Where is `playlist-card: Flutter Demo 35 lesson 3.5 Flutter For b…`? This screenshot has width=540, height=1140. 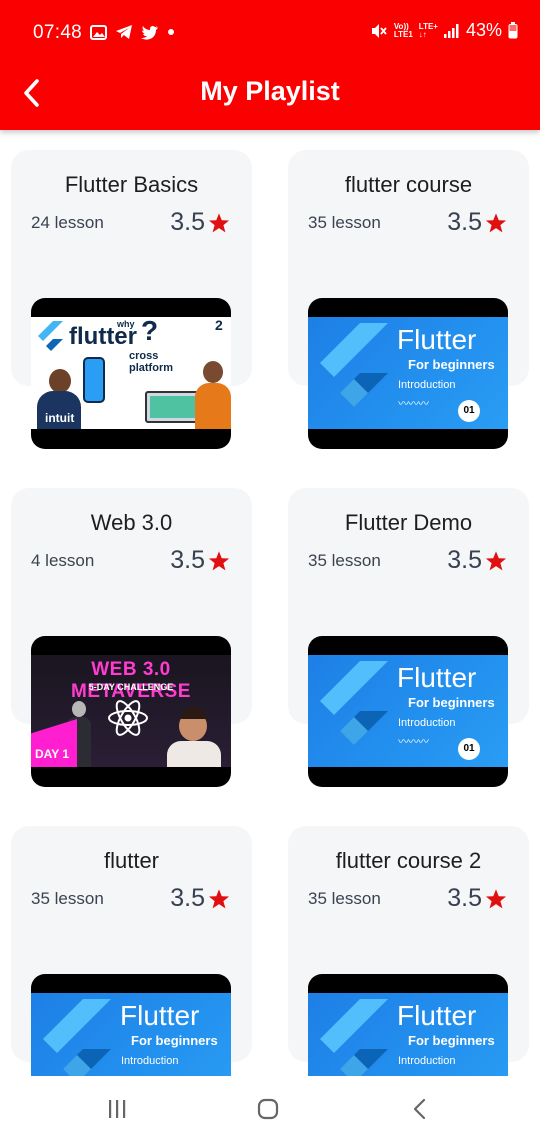
playlist-card: Flutter Demo 35 lesson 3.5 Flutter For b… is located at coordinates (408, 641).